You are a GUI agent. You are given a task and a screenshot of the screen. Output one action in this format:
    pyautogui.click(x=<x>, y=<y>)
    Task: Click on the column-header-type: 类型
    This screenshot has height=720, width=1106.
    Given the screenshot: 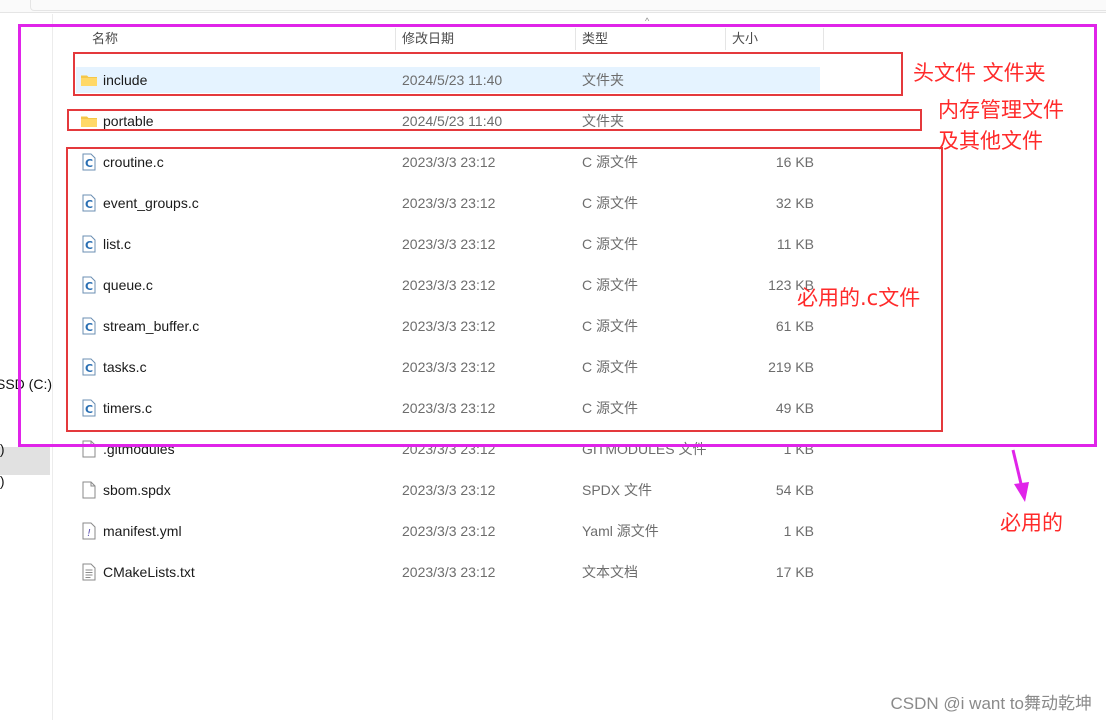 What is the action you would take?
    pyautogui.click(x=647, y=39)
    